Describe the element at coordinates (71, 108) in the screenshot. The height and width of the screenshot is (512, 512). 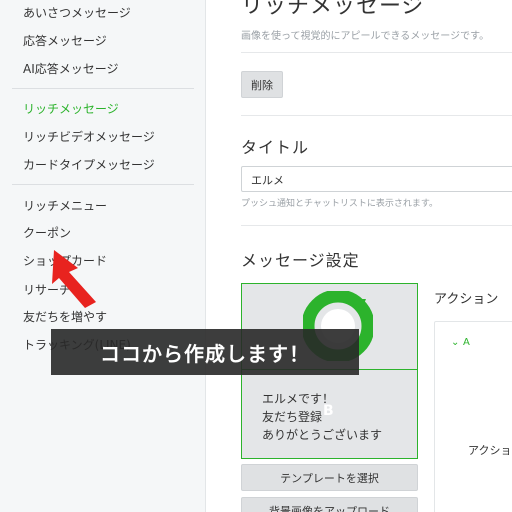
I see `sidebar-item-rich-message: リッチメッセージ` at that location.